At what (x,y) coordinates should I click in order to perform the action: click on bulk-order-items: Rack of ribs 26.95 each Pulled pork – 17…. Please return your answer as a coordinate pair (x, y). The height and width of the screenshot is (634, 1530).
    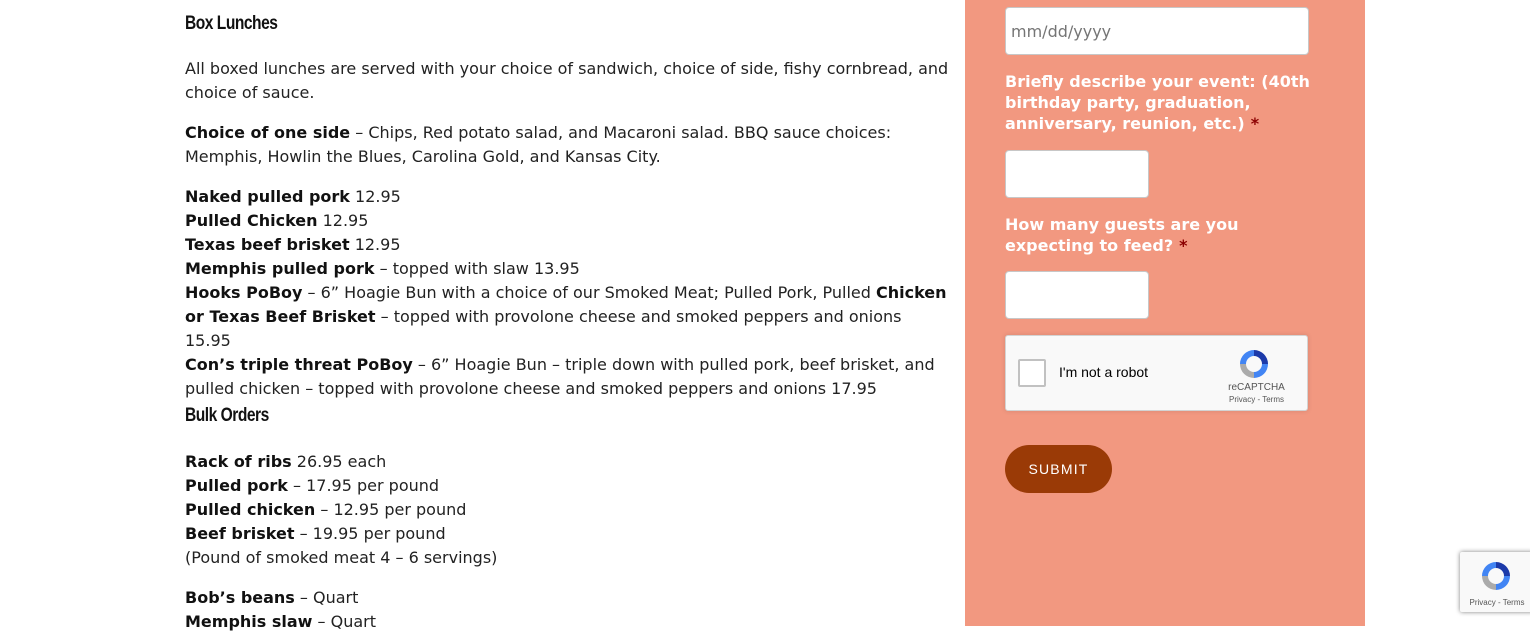
    Looking at the image, I should click on (567, 510).